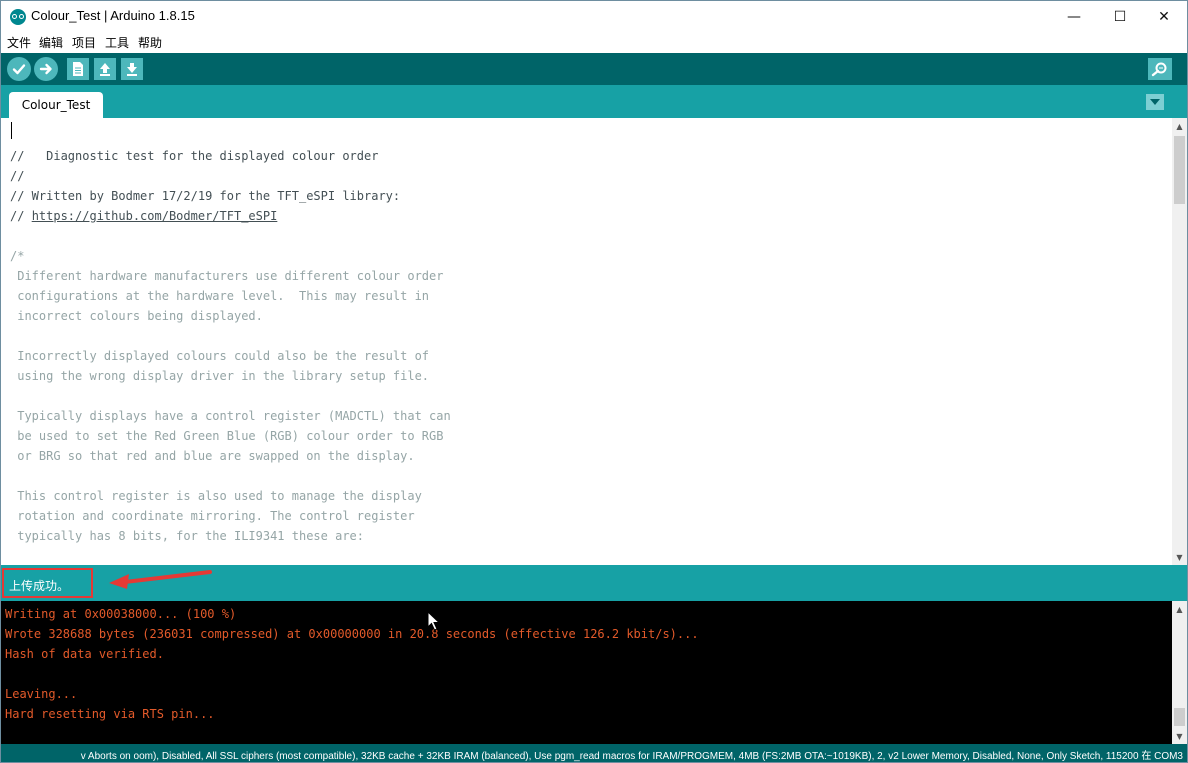  Describe the element at coordinates (160, 579) in the screenshot. I see `annotation-arrow-icon` at that location.